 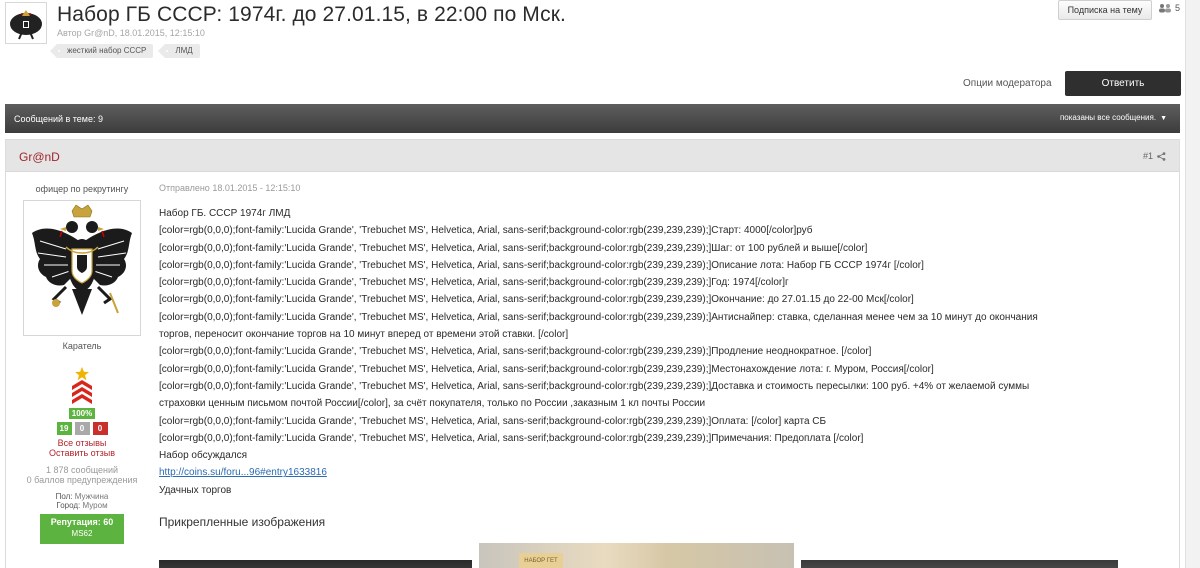 What do you see at coordinates (195, 490) in the screenshot?
I see `post-line: Удачных торгов` at bounding box center [195, 490].